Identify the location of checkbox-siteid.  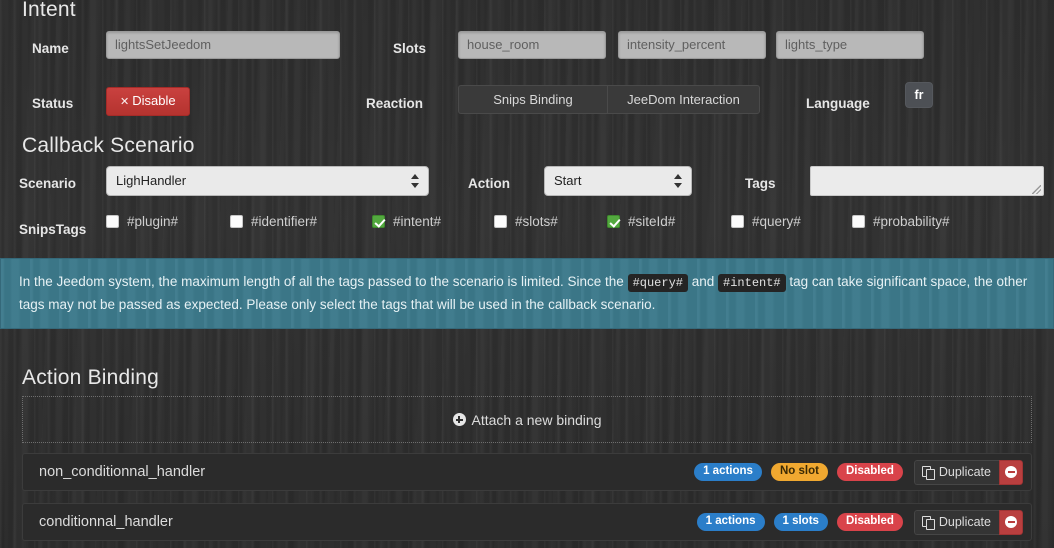
(613, 221).